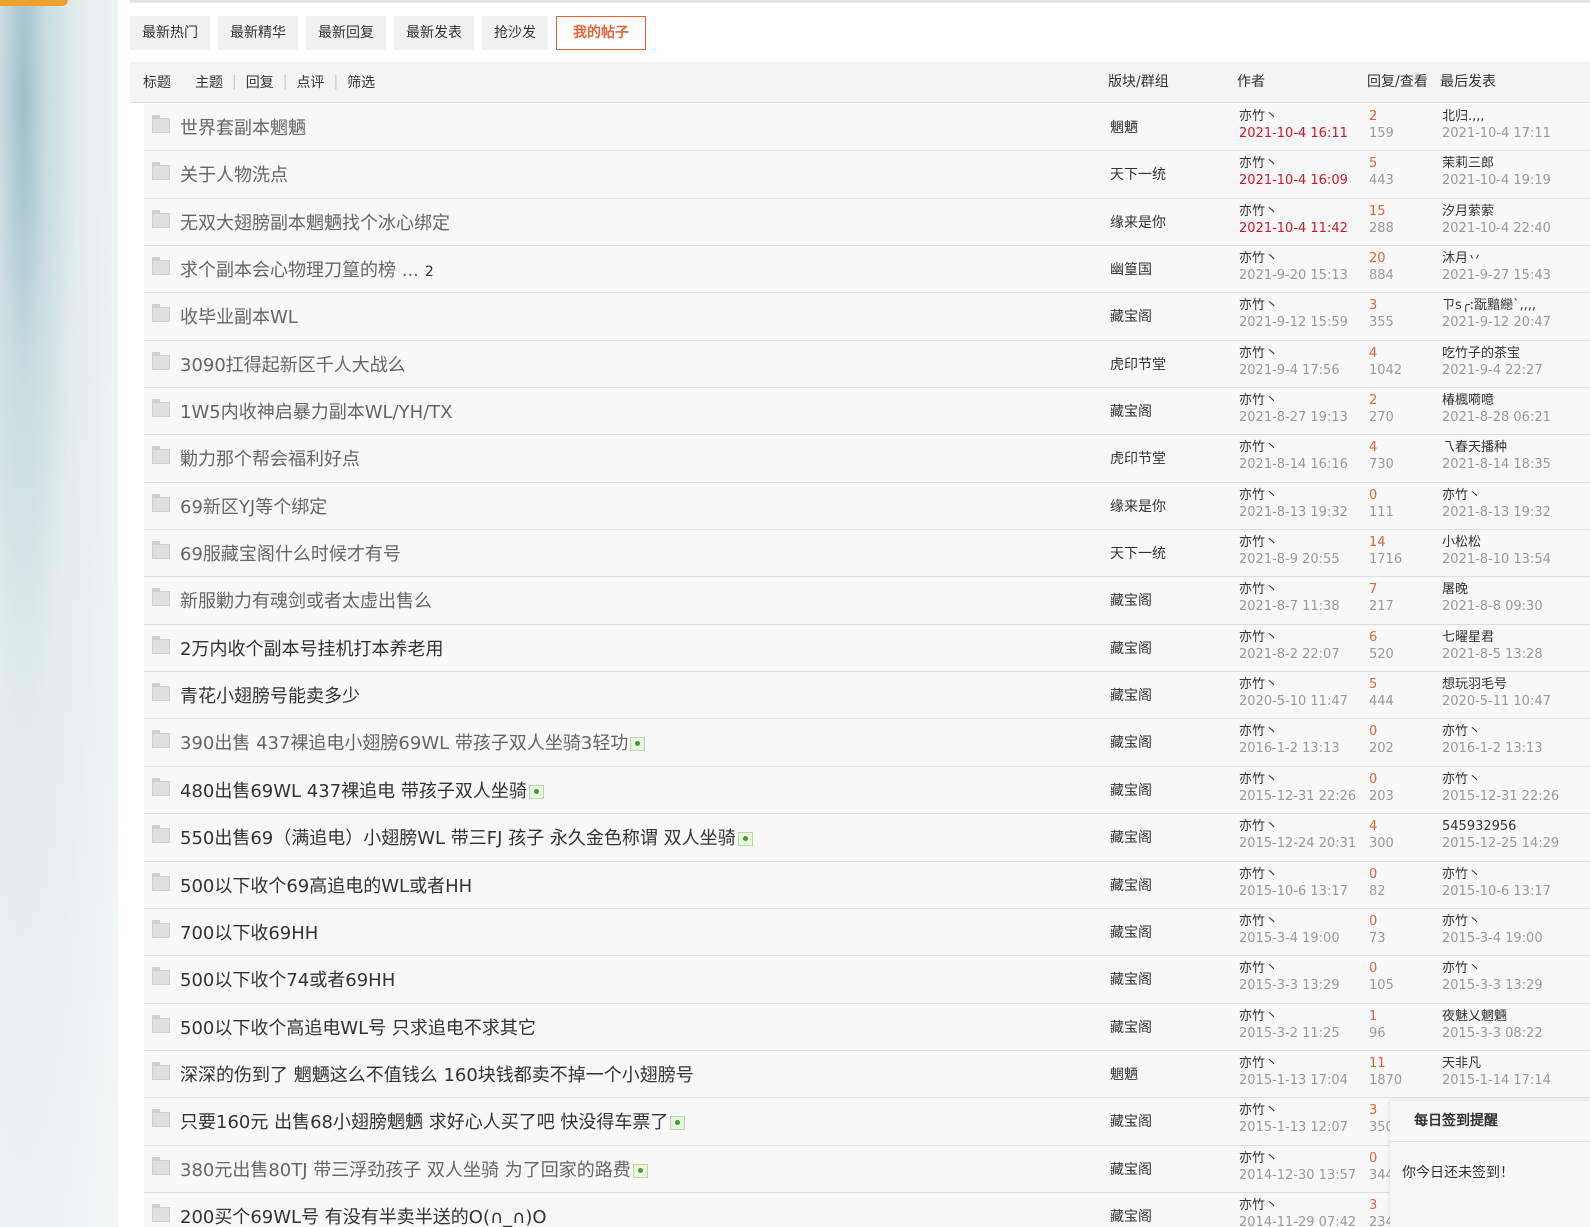  What do you see at coordinates (1138, 553) in the screenshot?
I see `thread-forum-link: 天下一统` at bounding box center [1138, 553].